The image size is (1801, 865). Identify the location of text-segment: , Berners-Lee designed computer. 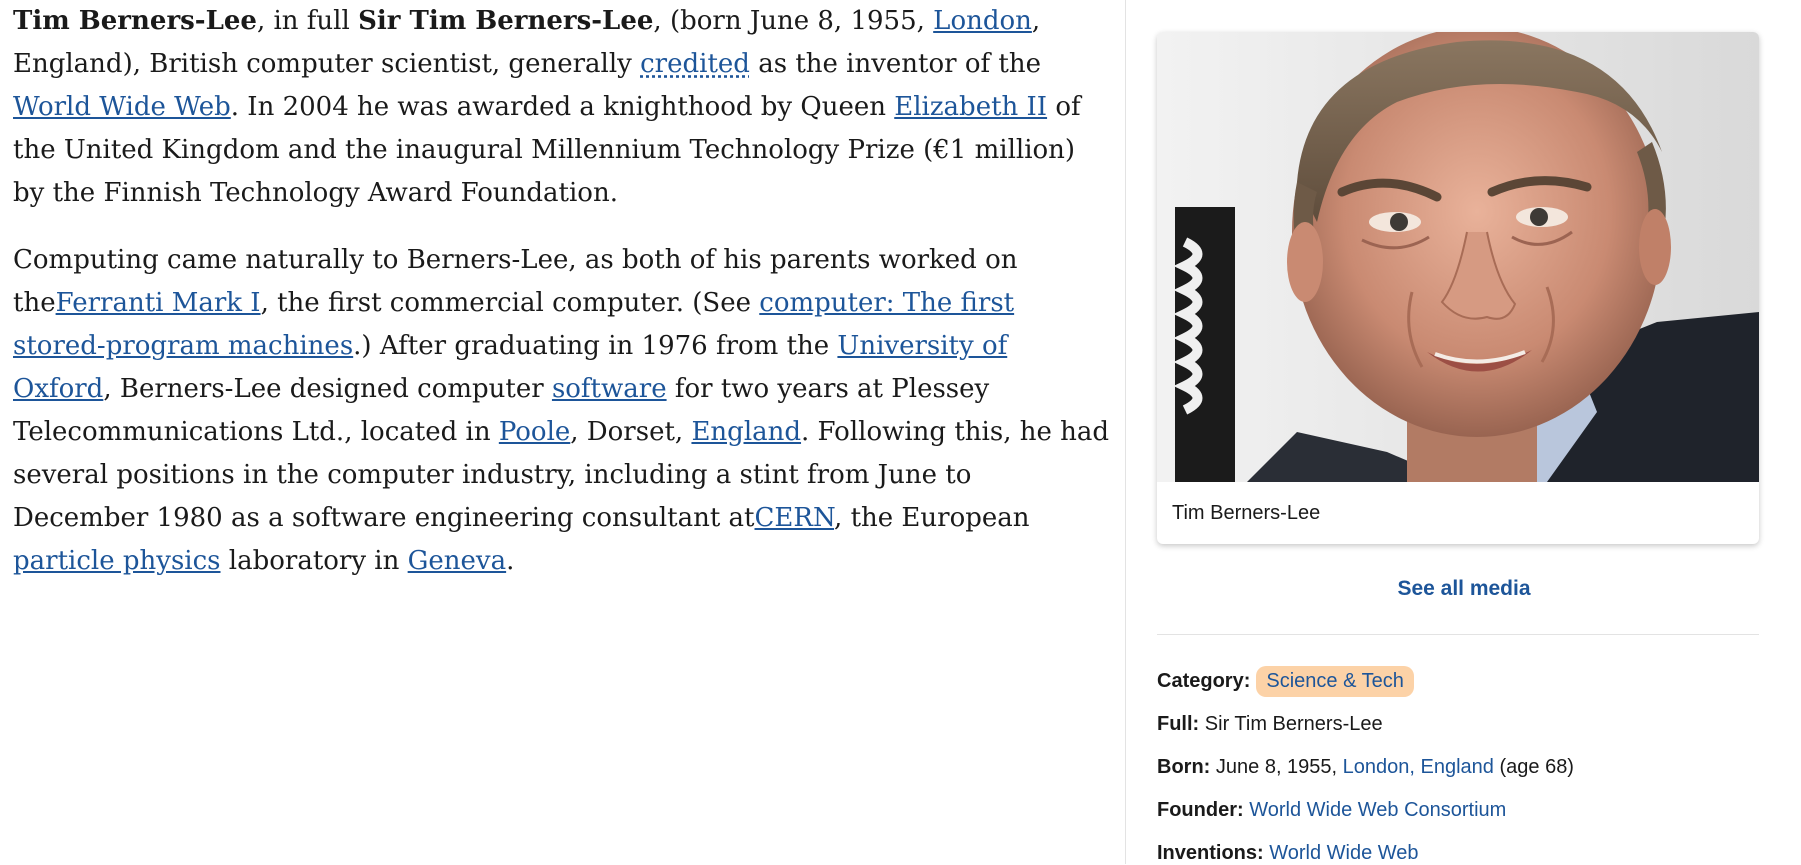
(327, 389).